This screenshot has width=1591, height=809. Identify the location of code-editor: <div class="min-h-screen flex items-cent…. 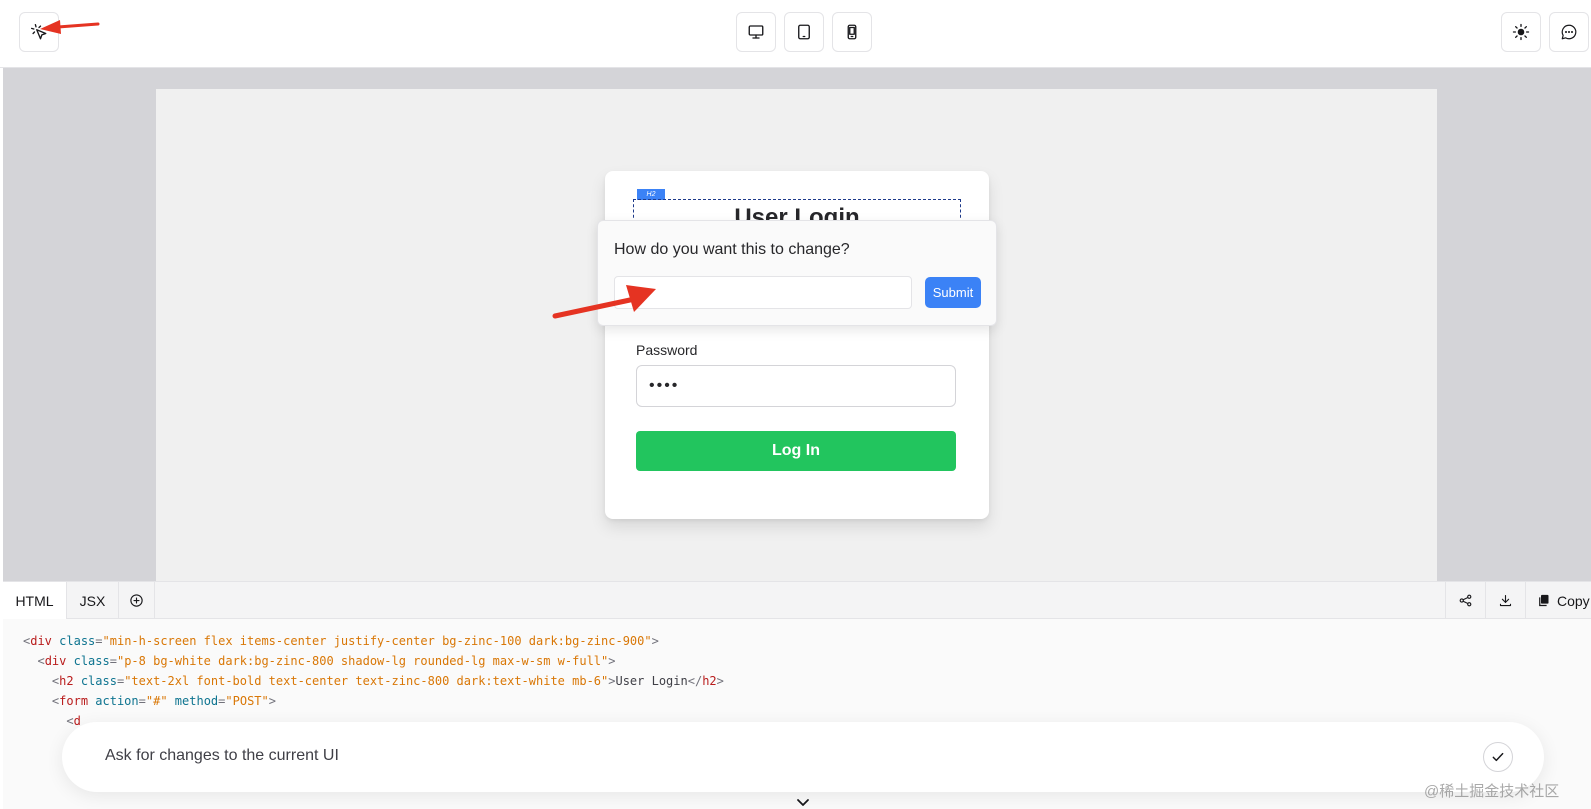
(373, 681).